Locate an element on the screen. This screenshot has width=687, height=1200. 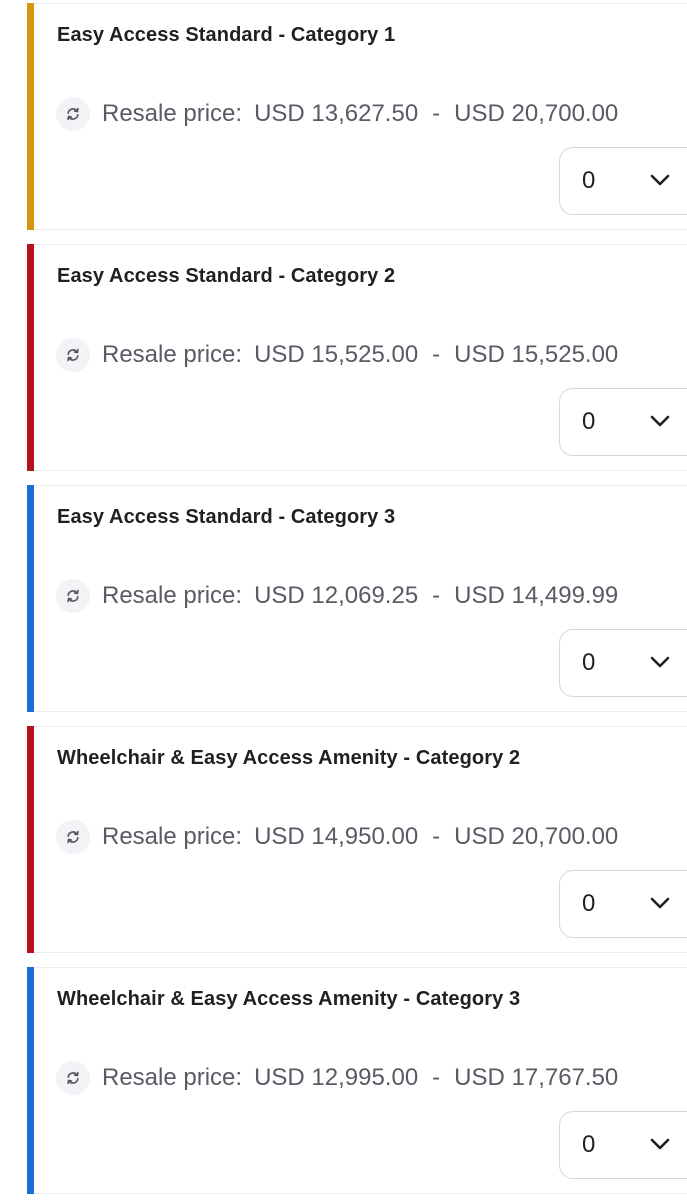
price-min: USD 15,525.00 is located at coordinates (336, 354).